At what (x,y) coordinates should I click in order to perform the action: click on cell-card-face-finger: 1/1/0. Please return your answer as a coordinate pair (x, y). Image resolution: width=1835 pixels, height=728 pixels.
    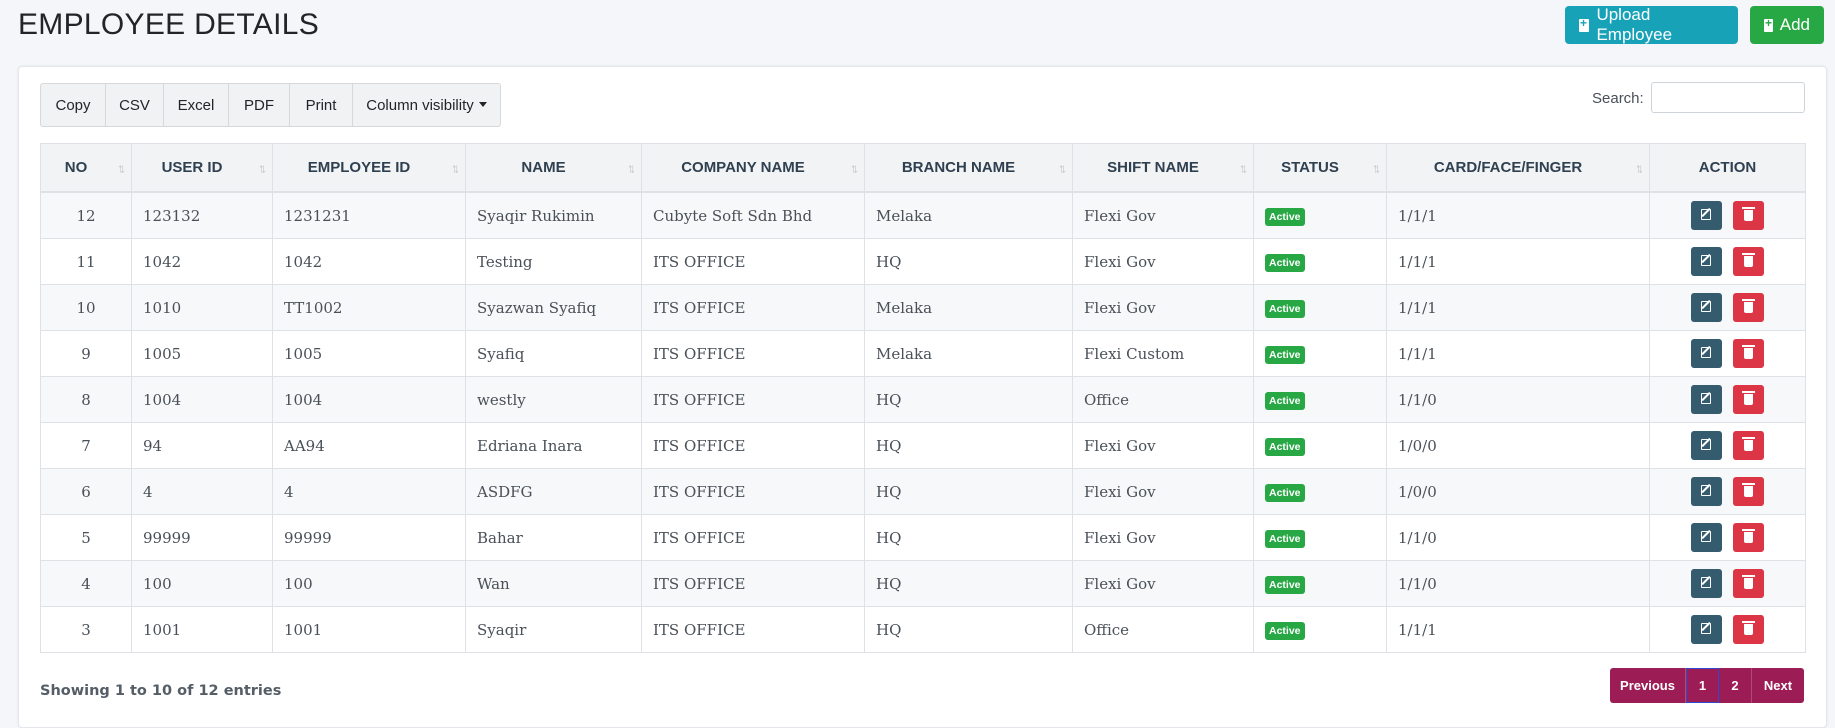
    Looking at the image, I should click on (1518, 537).